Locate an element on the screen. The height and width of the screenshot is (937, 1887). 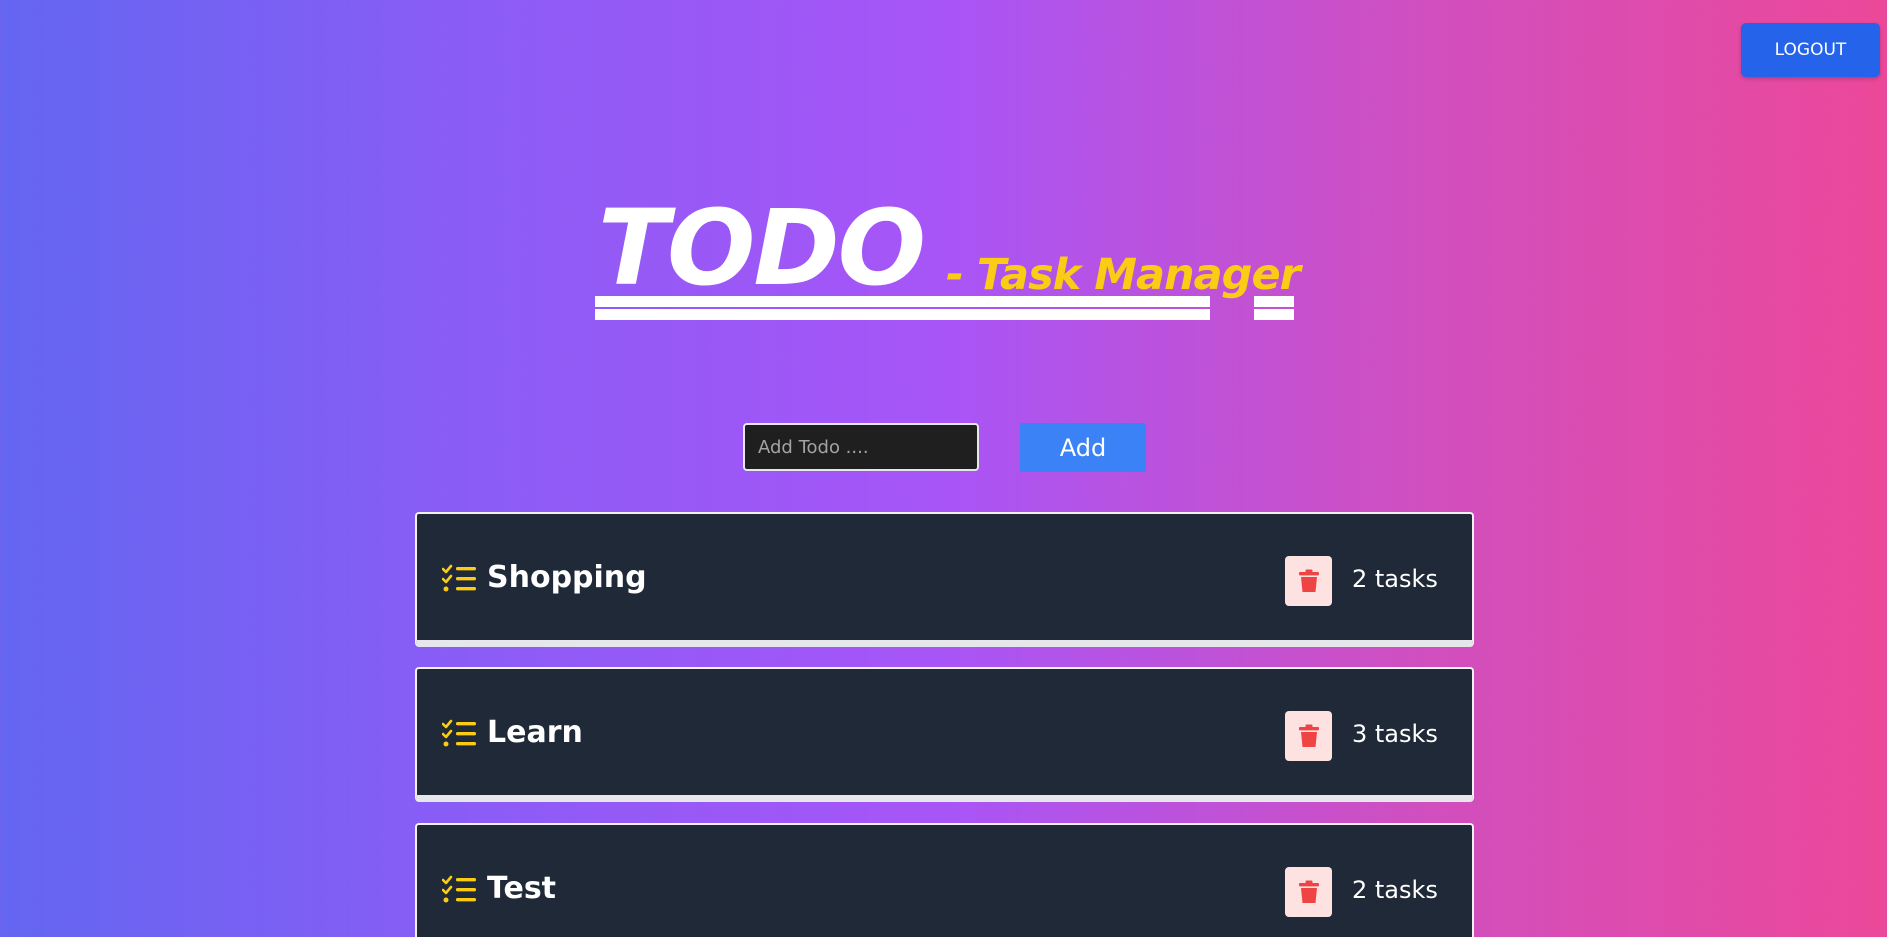
page-subtitle: - Task Manager is located at coordinates (1123, 275).